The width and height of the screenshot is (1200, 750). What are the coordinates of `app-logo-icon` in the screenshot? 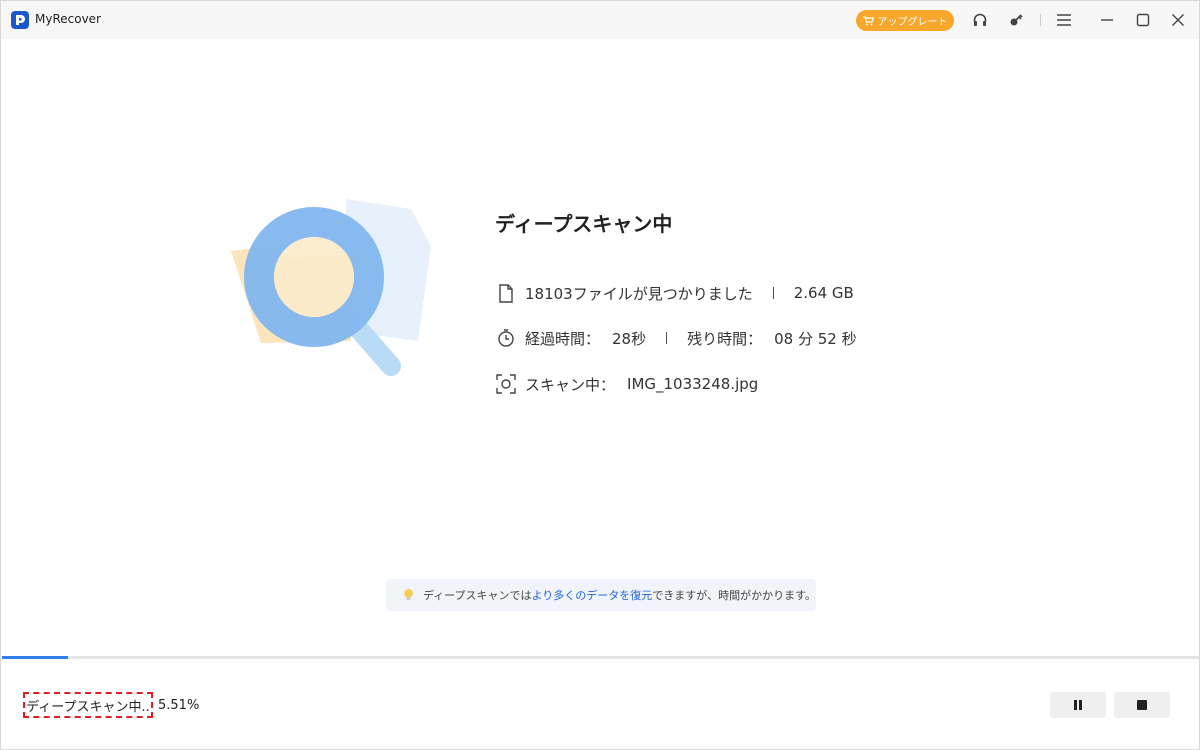 It's located at (20, 20).